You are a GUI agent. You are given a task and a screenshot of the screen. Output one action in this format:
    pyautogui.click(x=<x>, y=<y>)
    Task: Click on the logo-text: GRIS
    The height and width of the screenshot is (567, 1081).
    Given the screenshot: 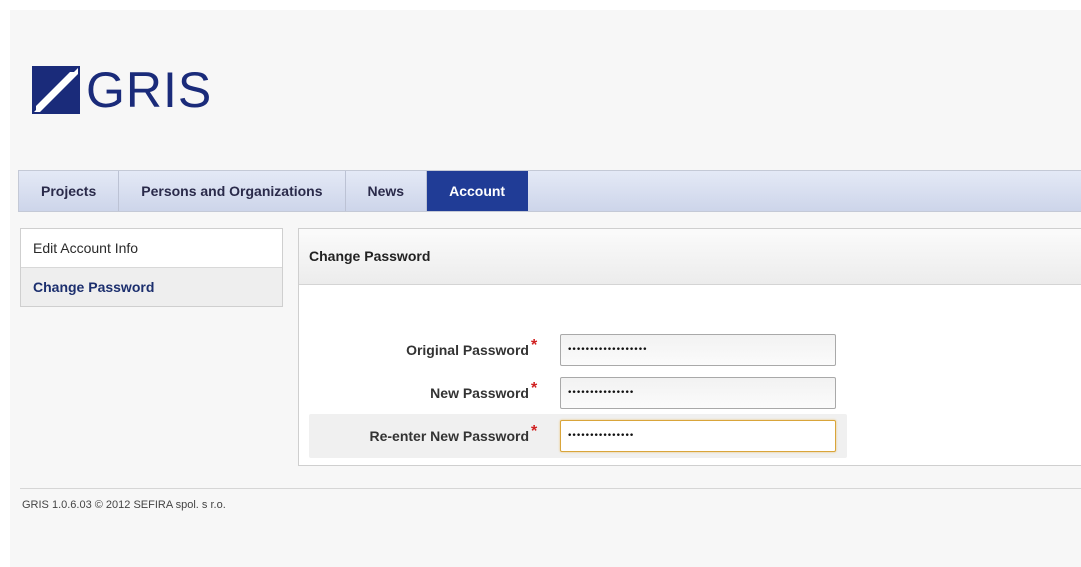 What is the action you would take?
    pyautogui.click(x=149, y=90)
    